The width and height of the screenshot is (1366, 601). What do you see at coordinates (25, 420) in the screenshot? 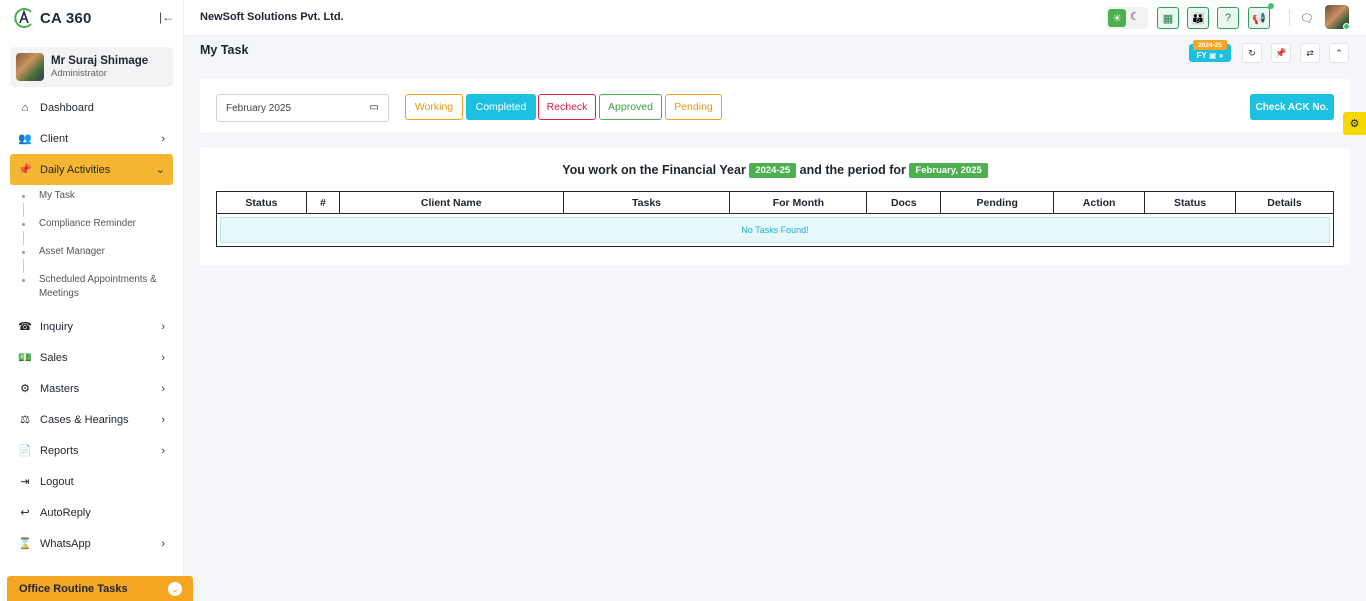
I see `scale-icon: ⚖` at bounding box center [25, 420].